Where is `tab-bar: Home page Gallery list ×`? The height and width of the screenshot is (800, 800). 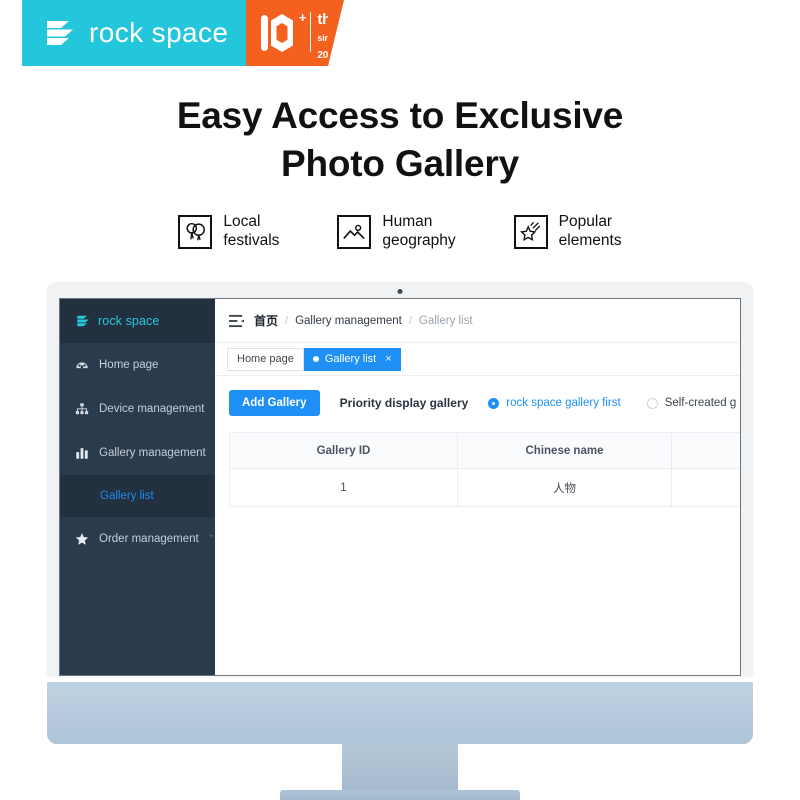 tab-bar: Home page Gallery list × is located at coordinates (477, 359).